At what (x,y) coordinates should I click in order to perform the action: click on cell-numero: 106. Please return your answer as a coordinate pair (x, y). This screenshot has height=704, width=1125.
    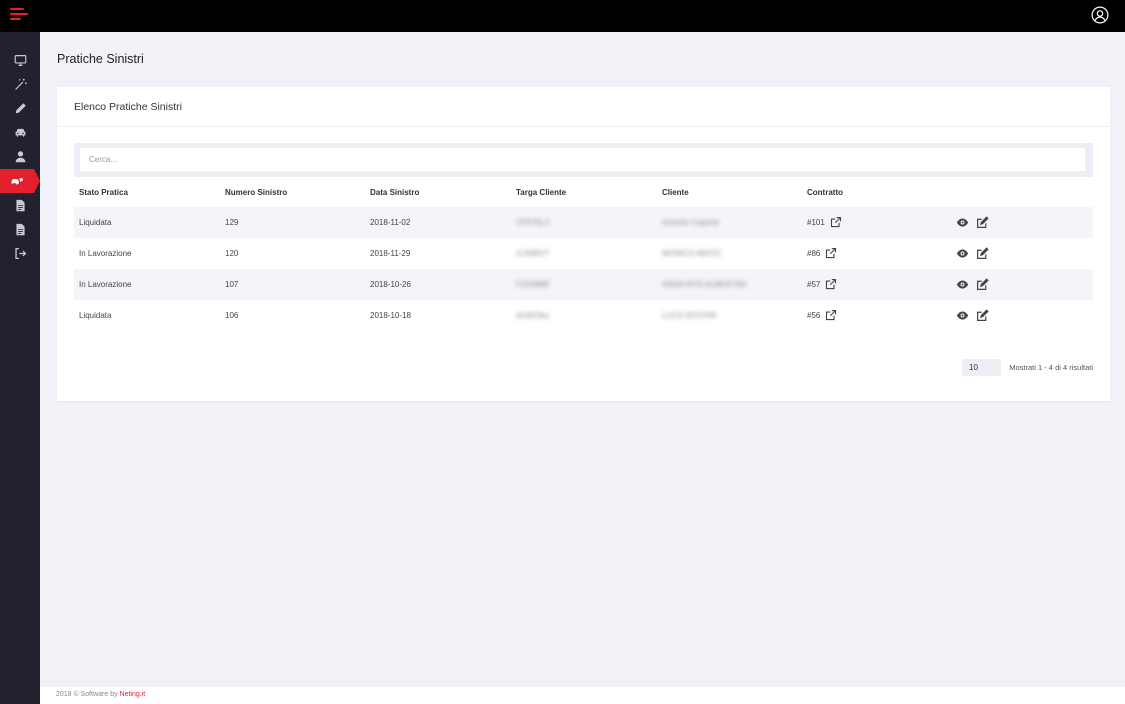
    Looking at the image, I should click on (232, 315).